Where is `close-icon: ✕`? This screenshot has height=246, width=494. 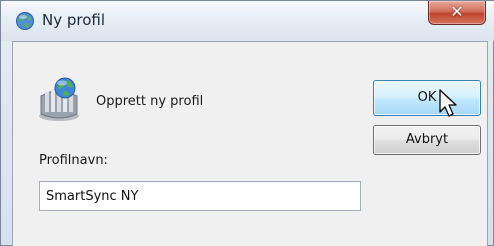 close-icon: ✕ is located at coordinates (457, 11).